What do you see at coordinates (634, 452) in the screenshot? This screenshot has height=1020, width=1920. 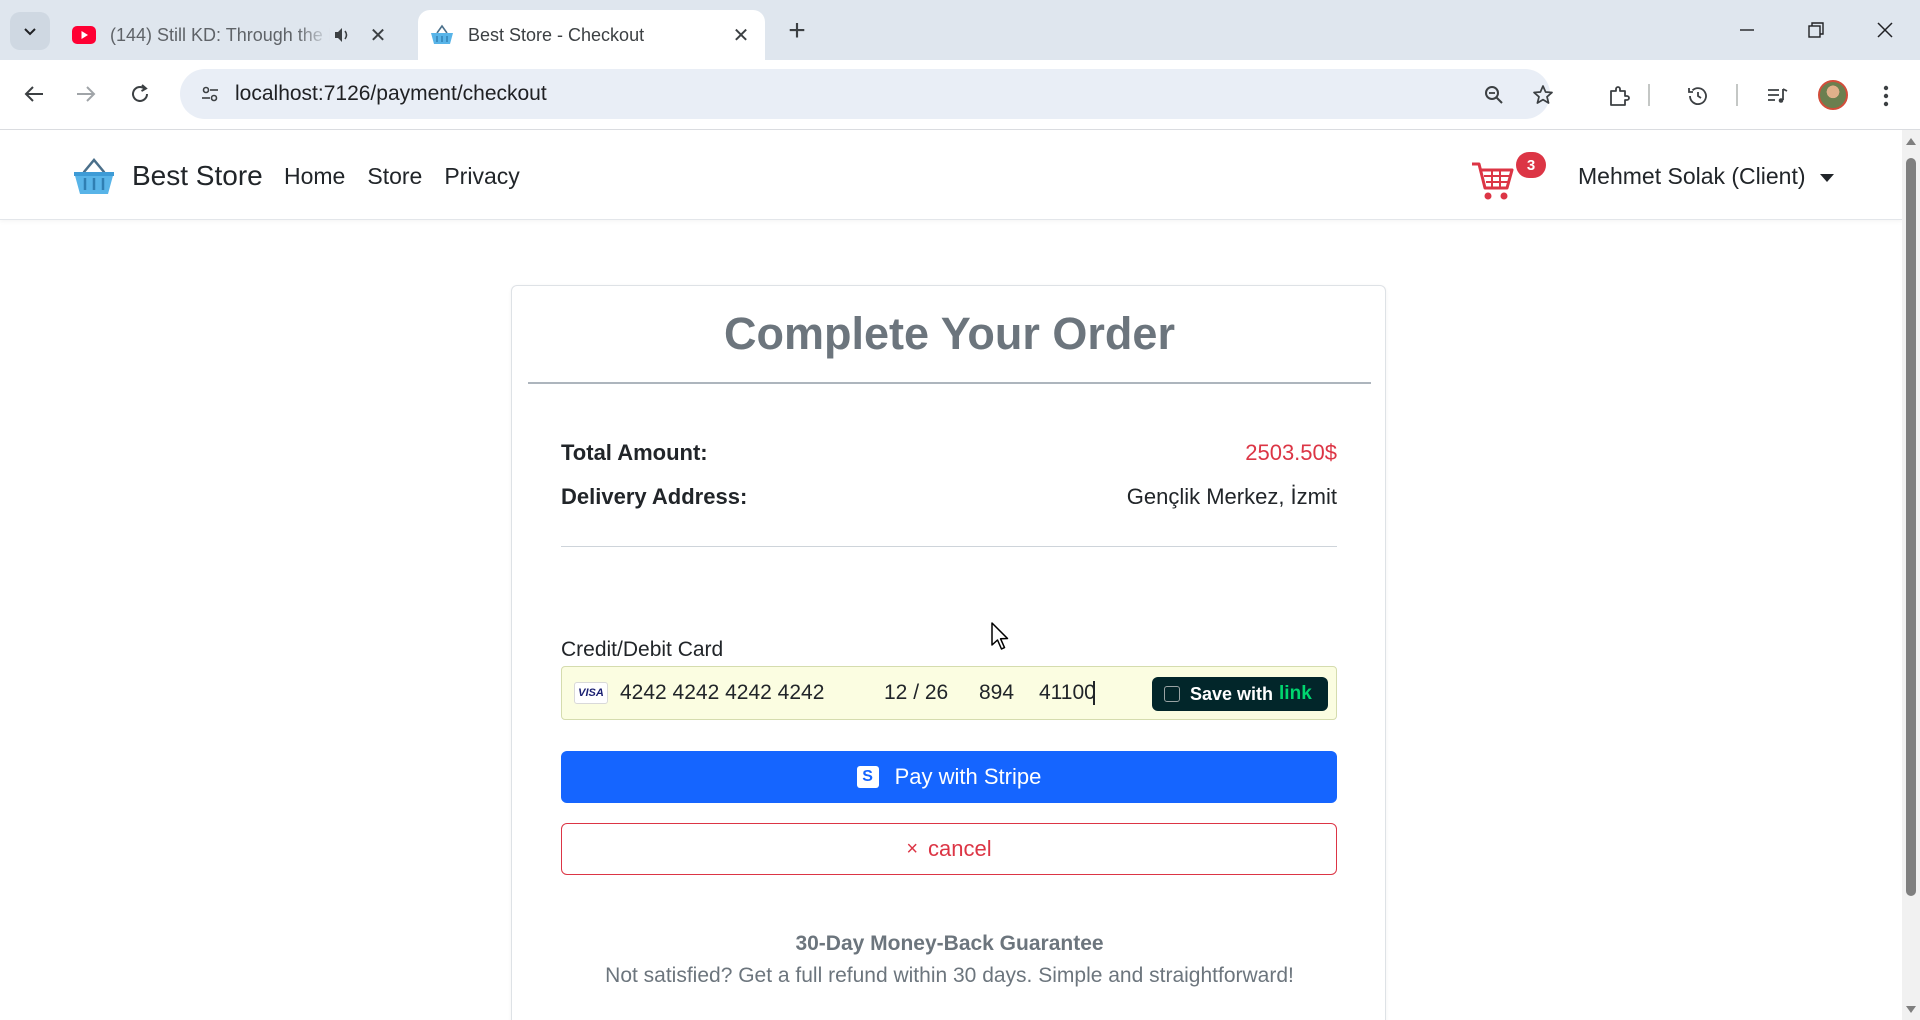 I see `total-label: Total Amount:` at bounding box center [634, 452].